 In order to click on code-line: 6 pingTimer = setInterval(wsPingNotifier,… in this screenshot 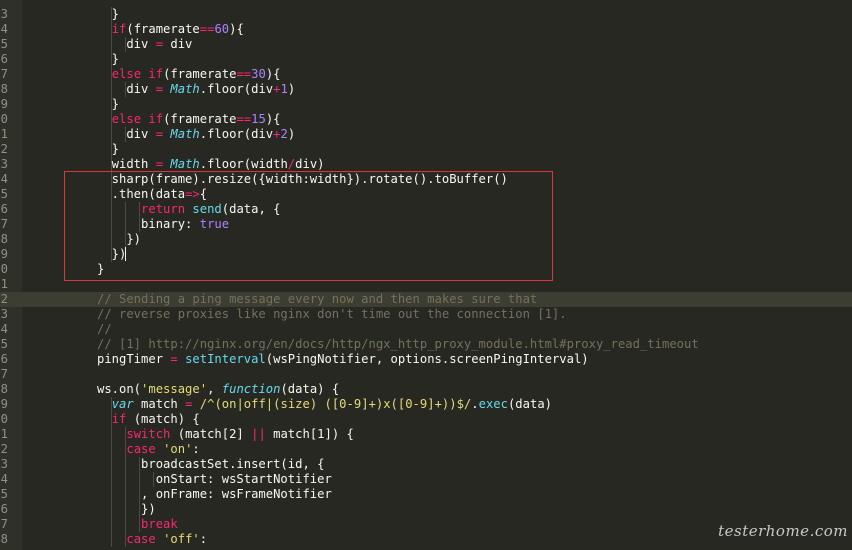, I will do `click(426, 359)`.